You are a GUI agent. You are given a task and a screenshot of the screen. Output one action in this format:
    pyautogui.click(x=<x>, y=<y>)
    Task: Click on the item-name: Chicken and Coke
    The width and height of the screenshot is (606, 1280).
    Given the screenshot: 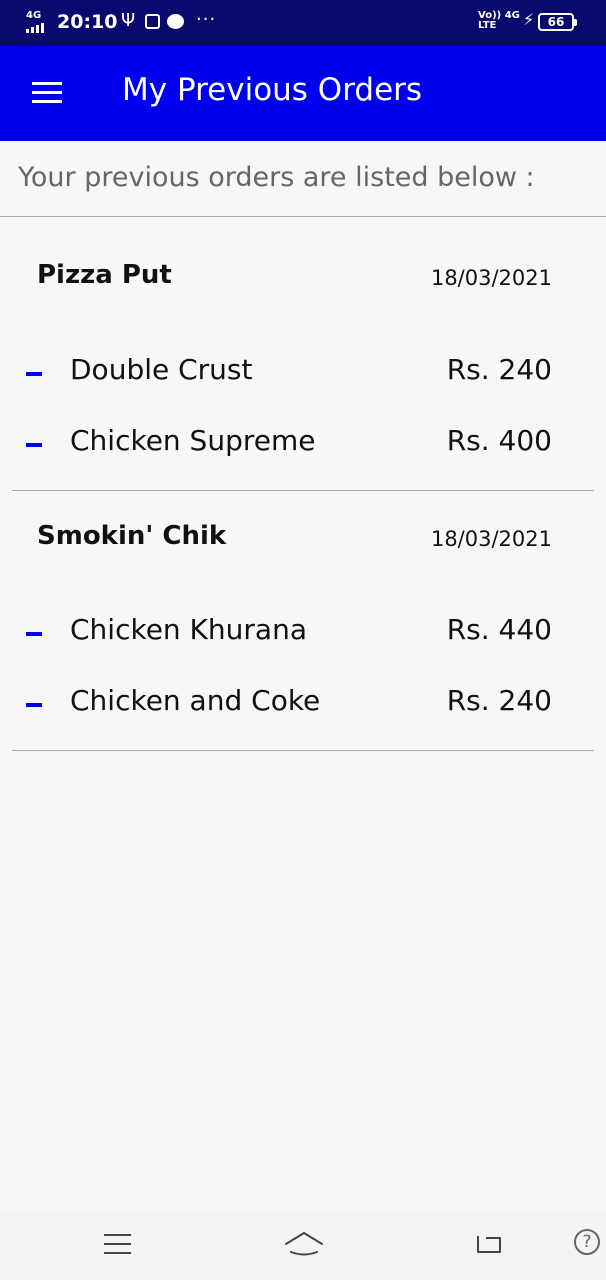 What is the action you would take?
    pyautogui.click(x=195, y=700)
    